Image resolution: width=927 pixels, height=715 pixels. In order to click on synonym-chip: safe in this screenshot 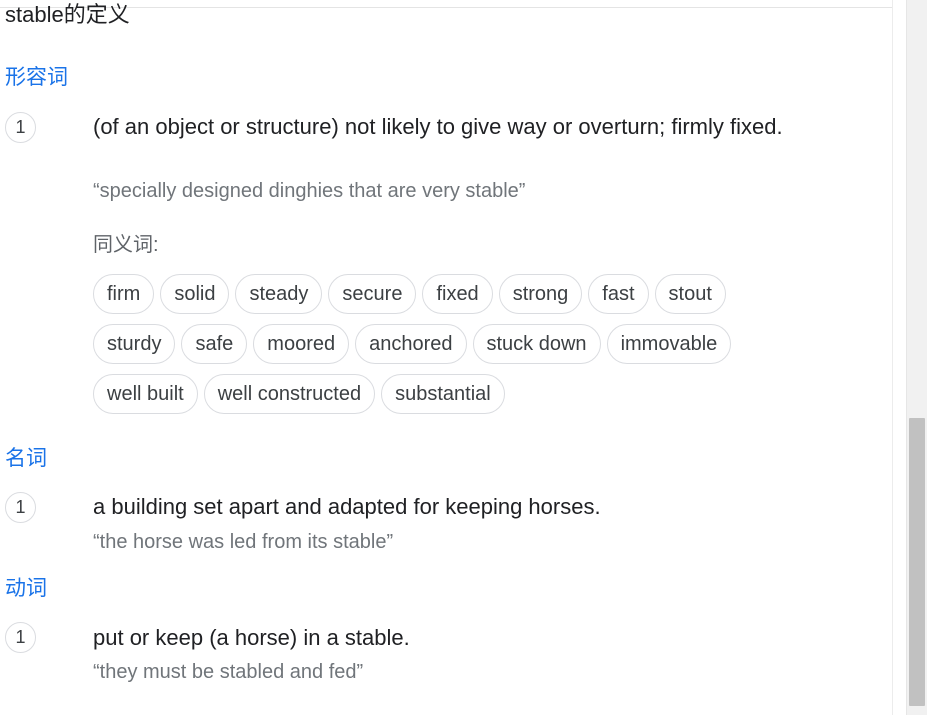, I will do `click(214, 344)`.